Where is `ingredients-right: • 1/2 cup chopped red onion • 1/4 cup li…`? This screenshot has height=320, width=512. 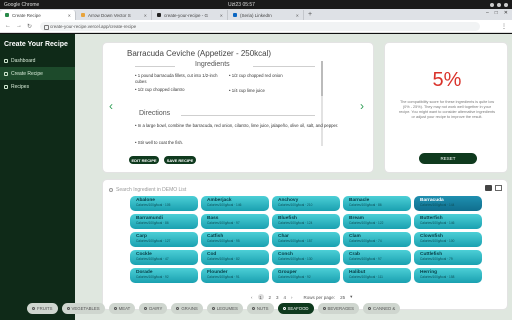
ingredients-right: • 1/2 cup chopped red onion • 1/4 cup li… is located at coordinates (274, 83).